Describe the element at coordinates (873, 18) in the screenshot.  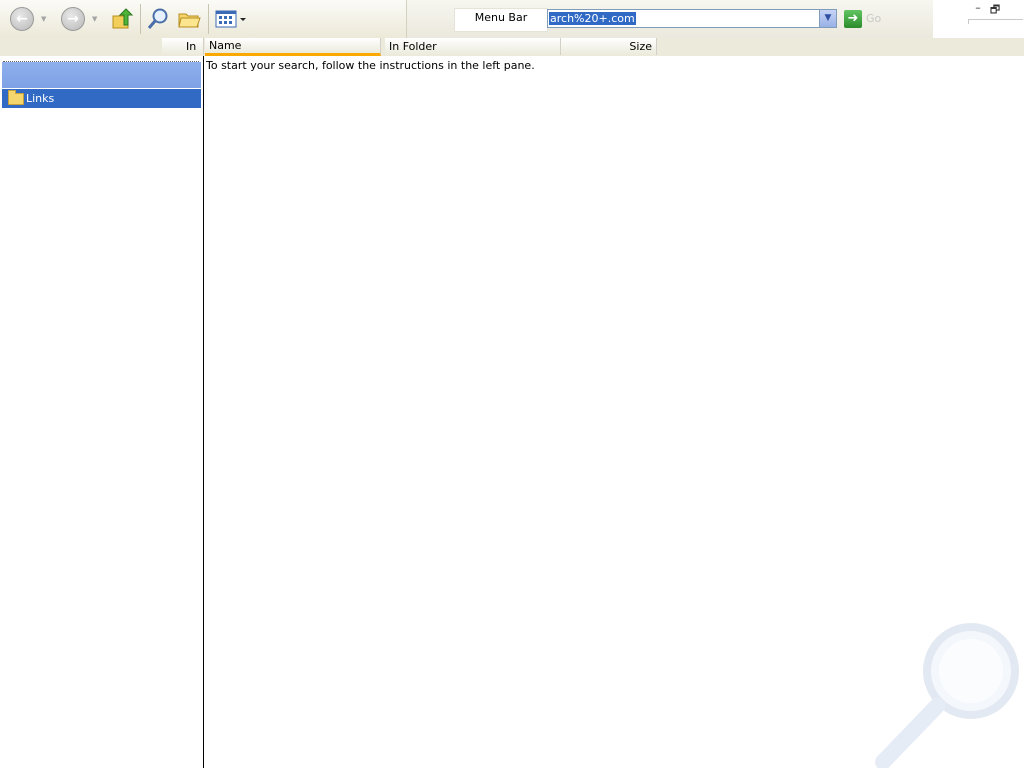
I see `go-button-label: Go` at that location.